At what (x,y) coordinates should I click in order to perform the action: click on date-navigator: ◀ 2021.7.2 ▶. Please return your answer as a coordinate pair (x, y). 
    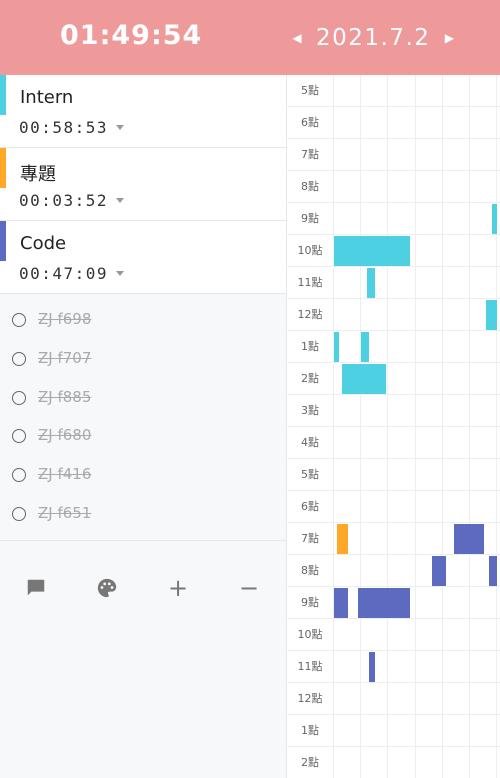
    Looking at the image, I should click on (373, 38).